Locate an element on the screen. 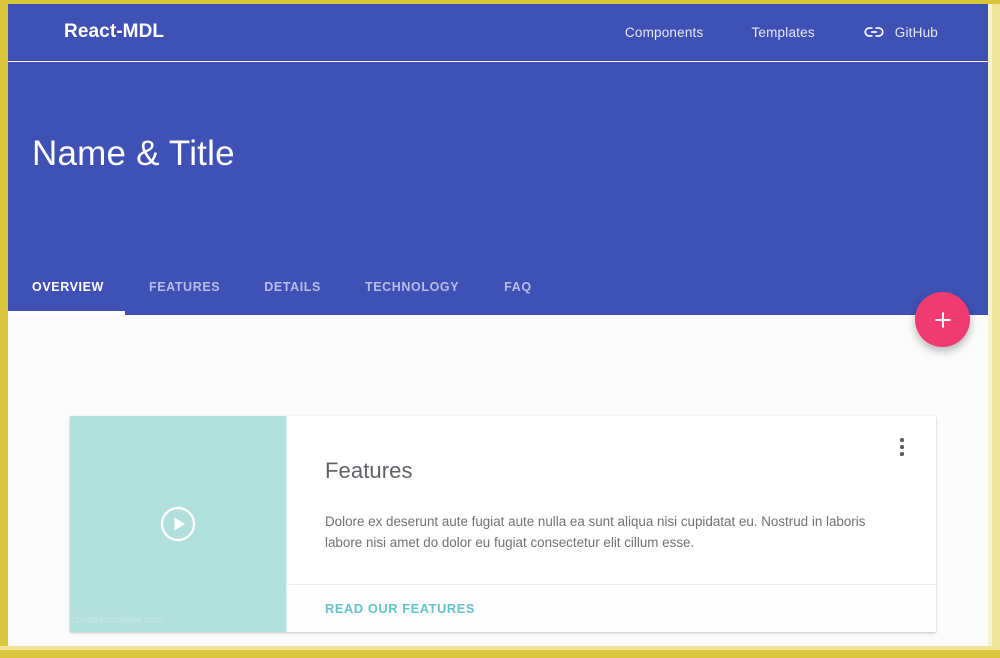  frame-border-top is located at coordinates (500, 2).